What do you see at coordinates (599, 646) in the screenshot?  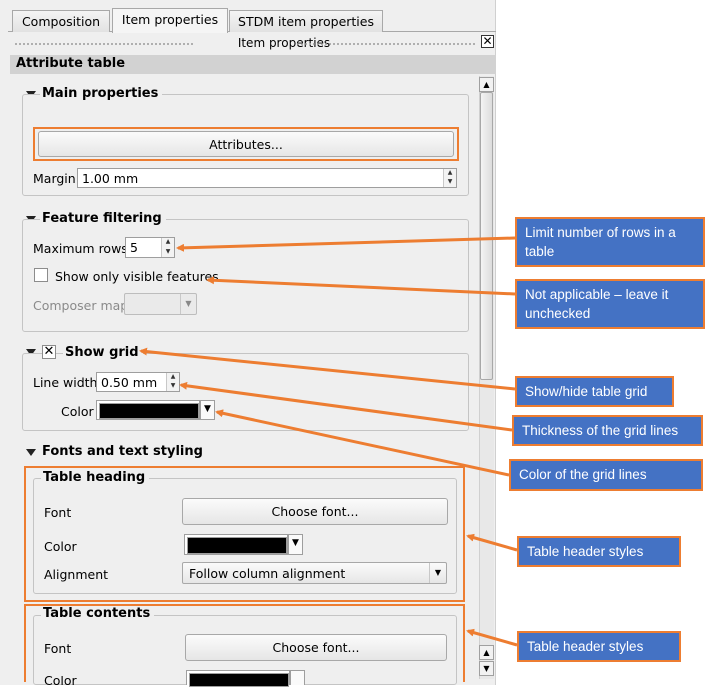 I see `callout-table-contents: Table header styles` at bounding box center [599, 646].